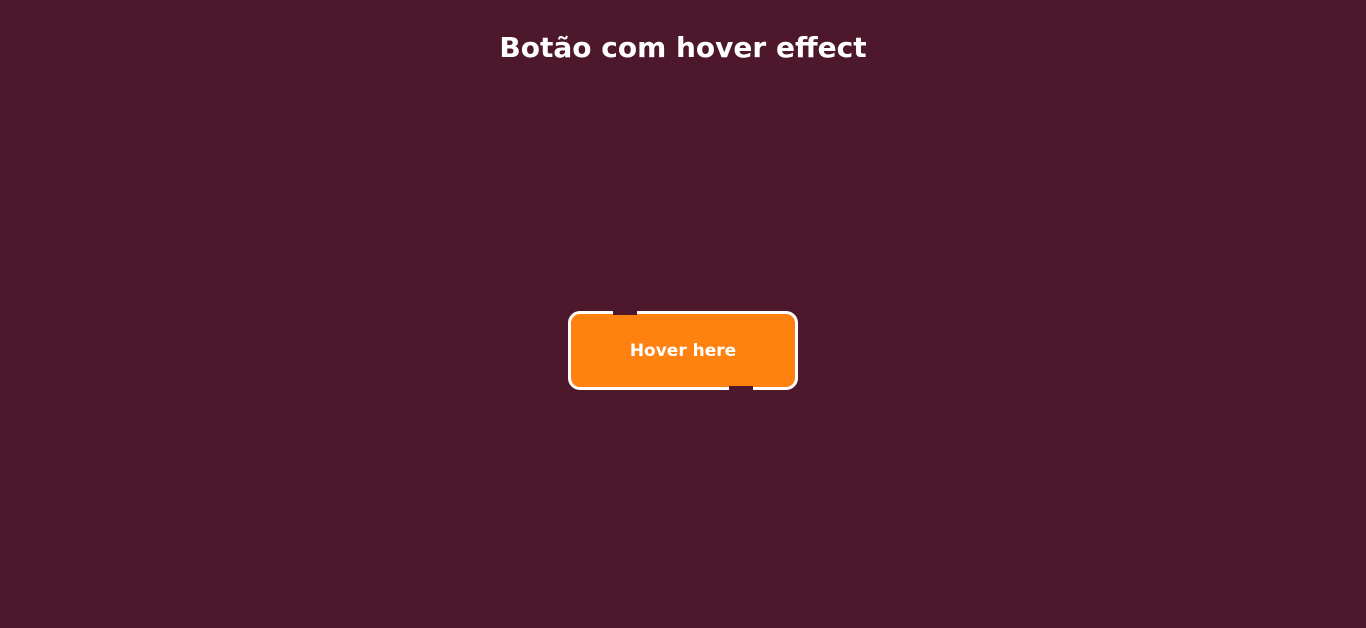 The width and height of the screenshot is (1366, 628). Describe the element at coordinates (741, 388) in the screenshot. I see `button-bottom-notch` at that location.